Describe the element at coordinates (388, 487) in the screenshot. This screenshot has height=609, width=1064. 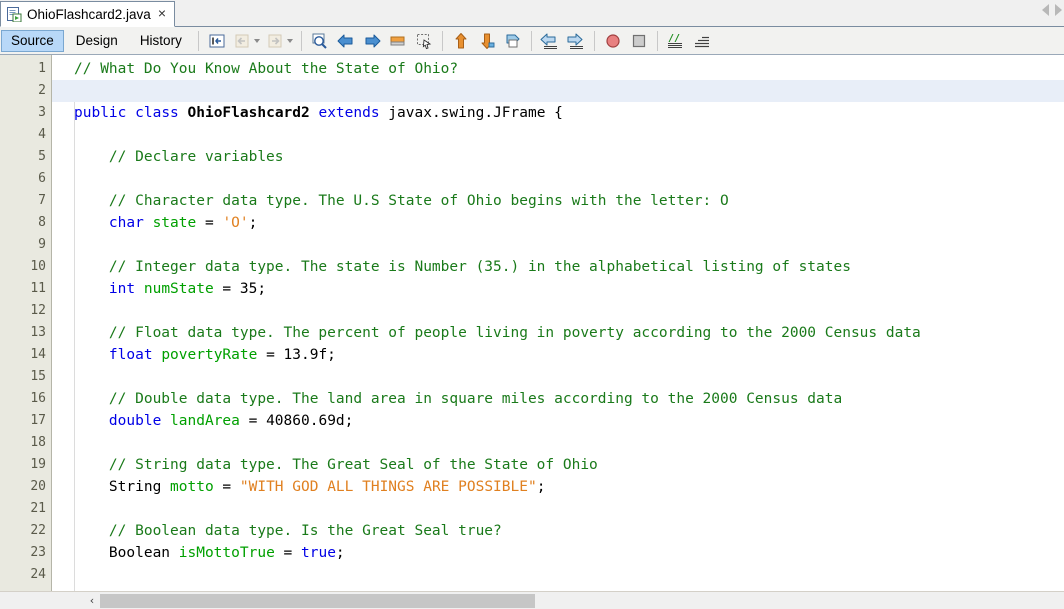
I see `code-token-str: "WITH GOD ALL THINGS ARE POSSIBLE"` at that location.